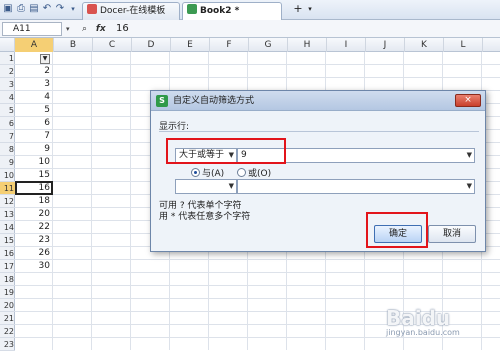 Image resolution: width=500 pixels, height=351 pixels. I want to click on column-header-j: J, so click(385, 45).